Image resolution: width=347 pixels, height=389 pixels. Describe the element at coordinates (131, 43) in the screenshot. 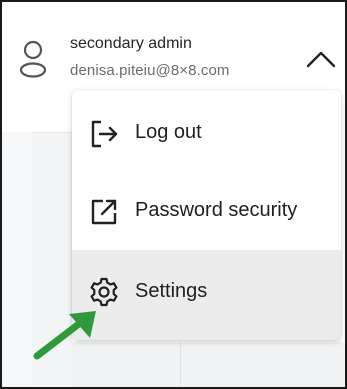

I see `user-name: secondary admin` at that location.